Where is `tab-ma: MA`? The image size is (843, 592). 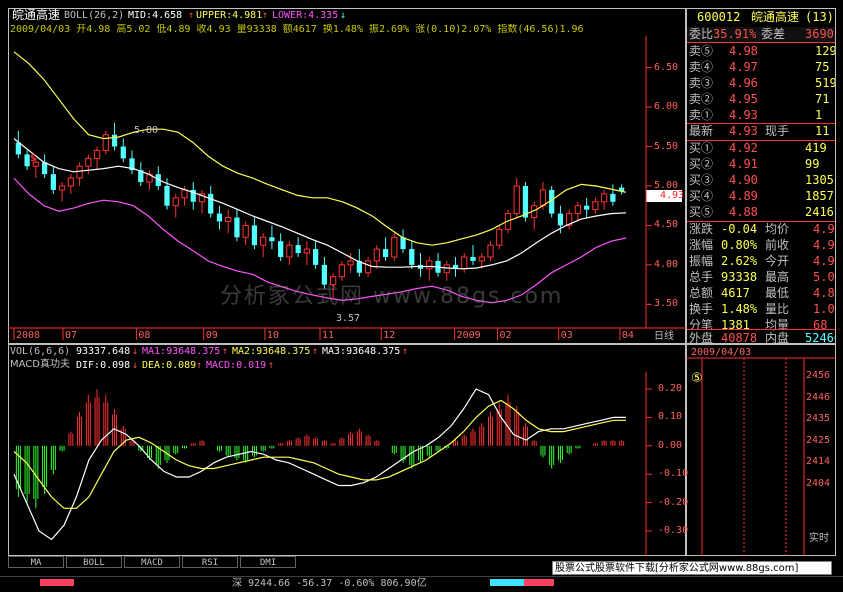
tab-ma: MA is located at coordinates (36, 562).